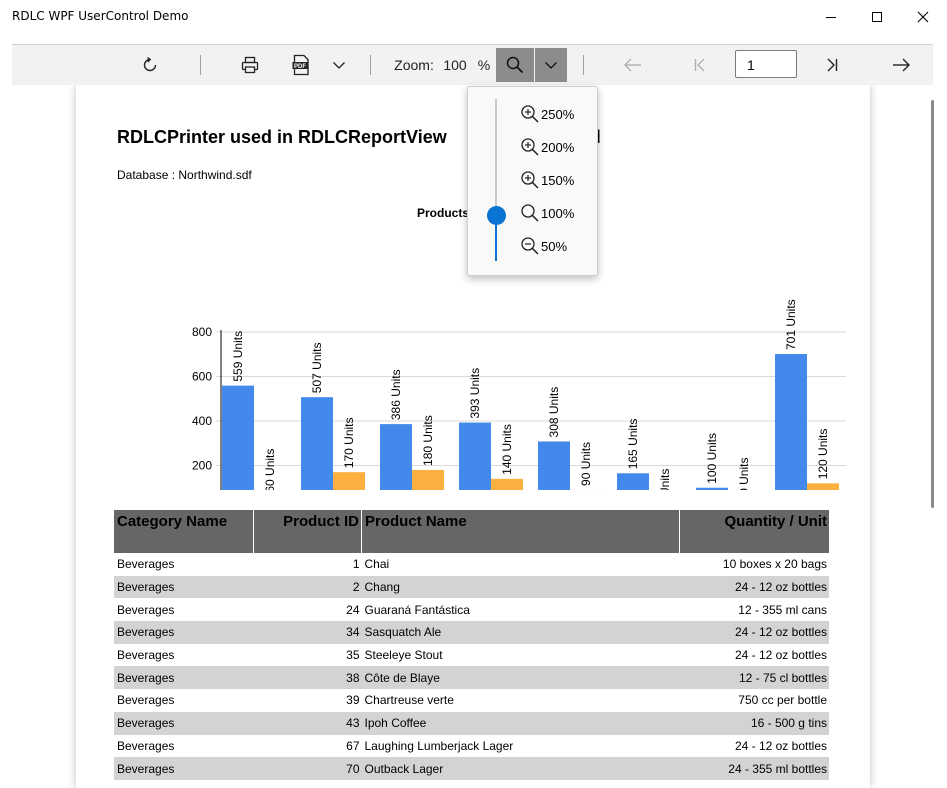 This screenshot has height=788, width=947. Describe the element at coordinates (782, 700) in the screenshot. I see `cell-quantity: 750 cc per bottle` at that location.